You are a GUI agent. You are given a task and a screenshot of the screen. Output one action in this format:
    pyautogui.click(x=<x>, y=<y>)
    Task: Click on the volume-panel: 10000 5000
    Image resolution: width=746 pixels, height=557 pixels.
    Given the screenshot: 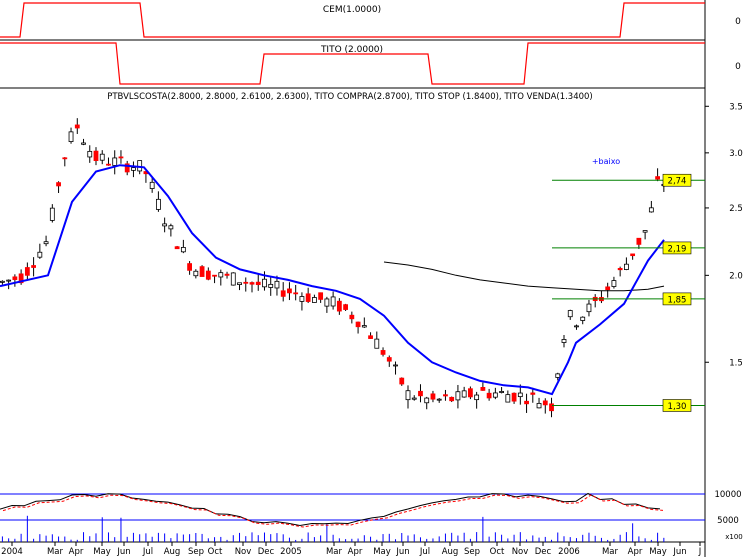 What is the action you would take?
    pyautogui.click(x=371, y=516)
    